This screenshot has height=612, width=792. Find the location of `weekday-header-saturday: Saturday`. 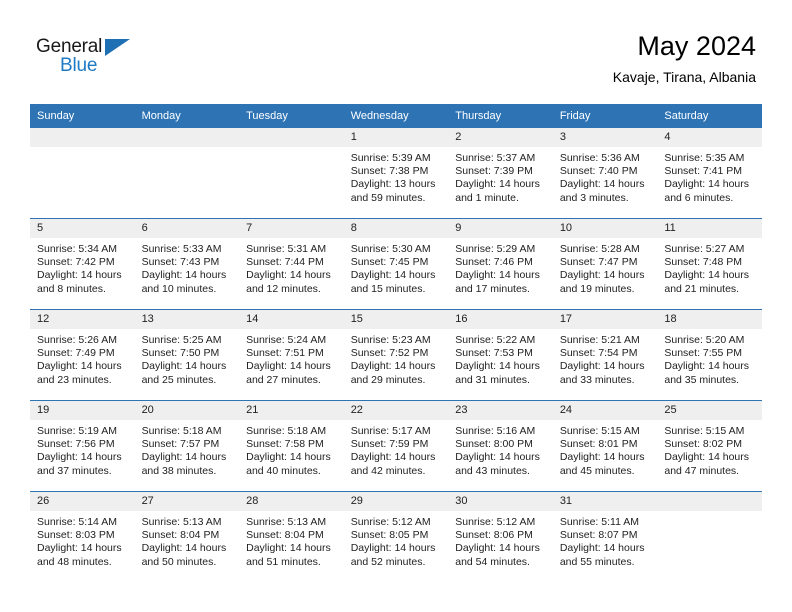

weekday-header-saturday: Saturday is located at coordinates (709, 116).